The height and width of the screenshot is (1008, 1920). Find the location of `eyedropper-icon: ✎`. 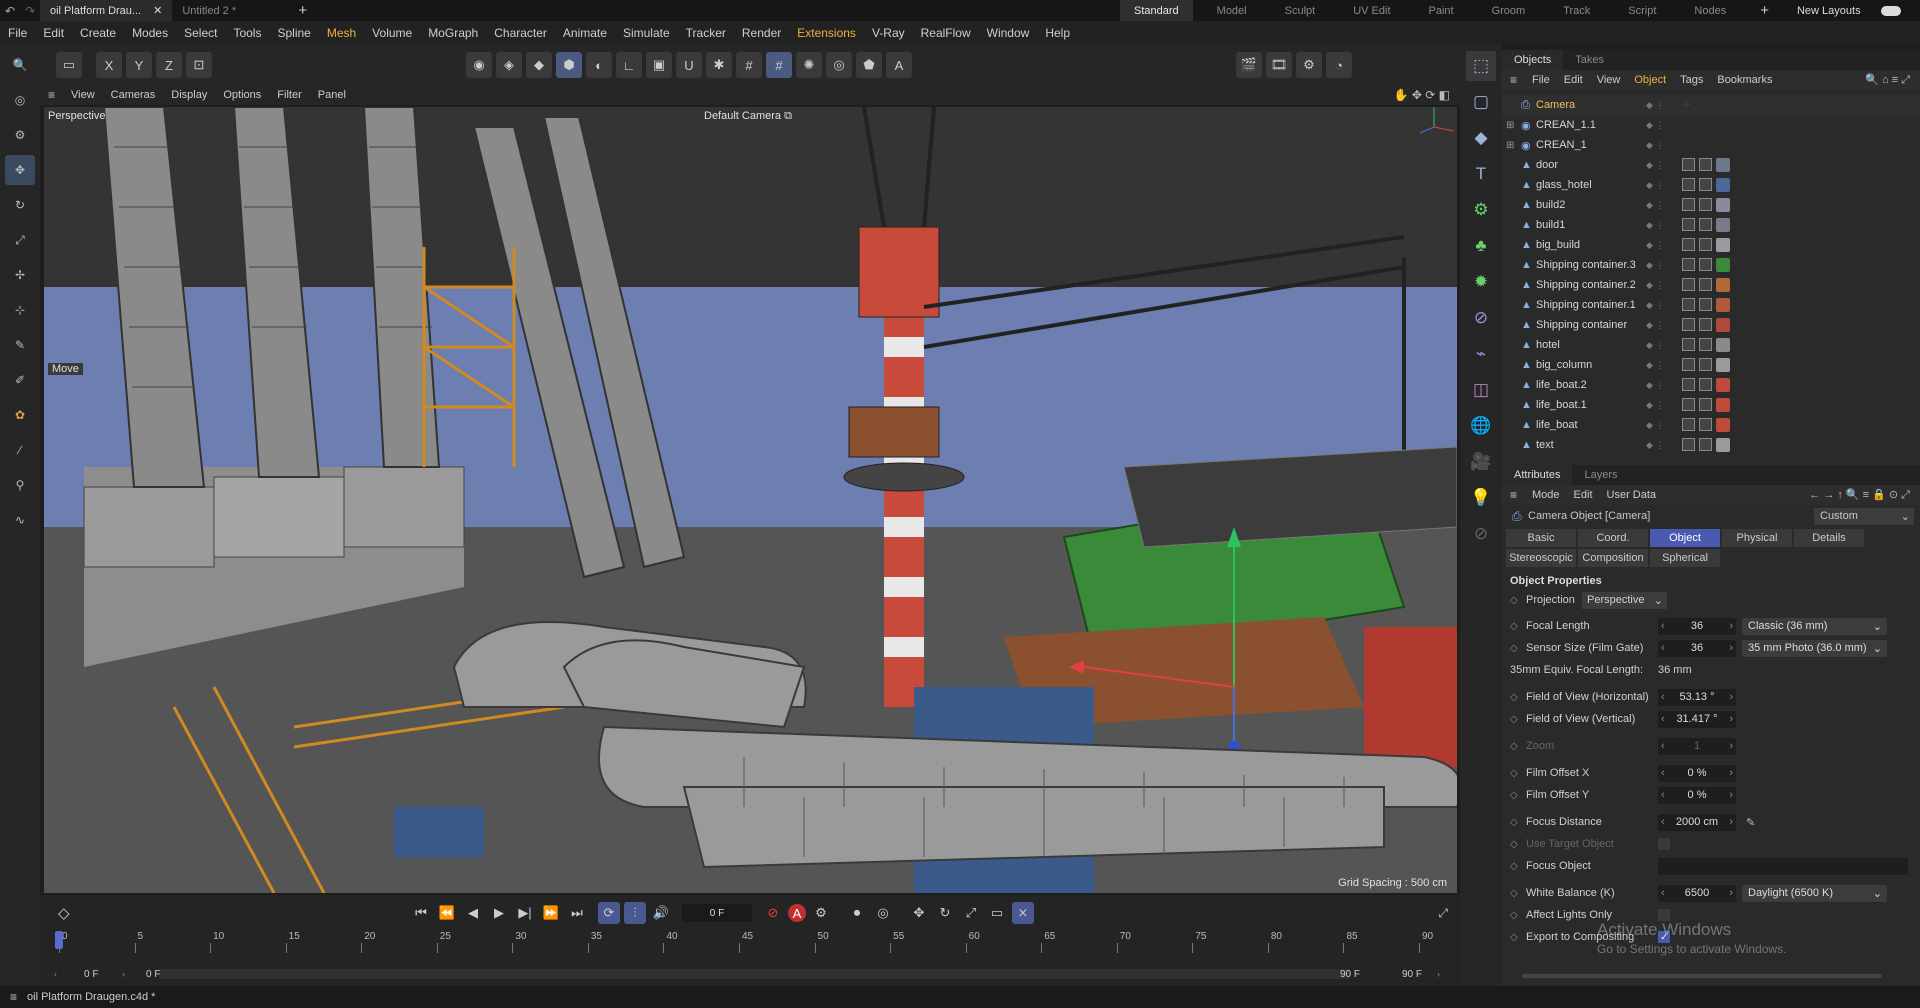

eyedropper-icon: ✎ is located at coordinates (1750, 822).